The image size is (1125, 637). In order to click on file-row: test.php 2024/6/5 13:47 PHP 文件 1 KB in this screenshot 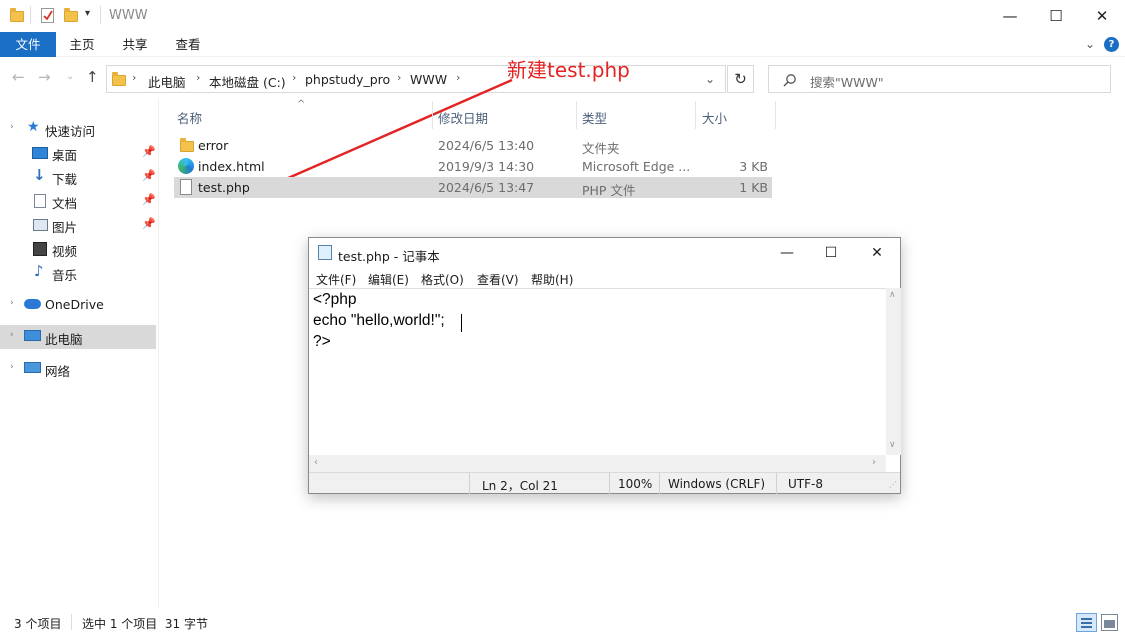, I will do `click(473, 187)`.